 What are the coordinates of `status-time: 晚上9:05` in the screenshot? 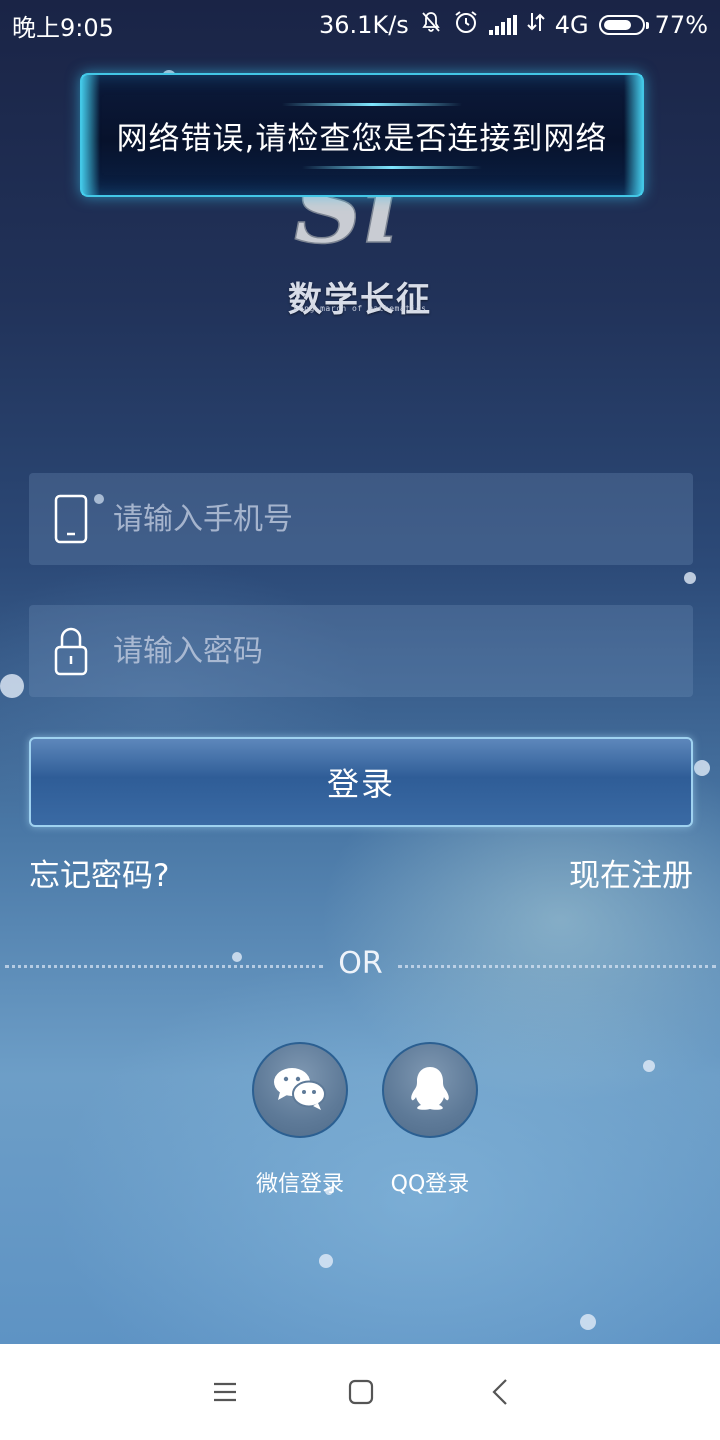 It's located at (63, 27).